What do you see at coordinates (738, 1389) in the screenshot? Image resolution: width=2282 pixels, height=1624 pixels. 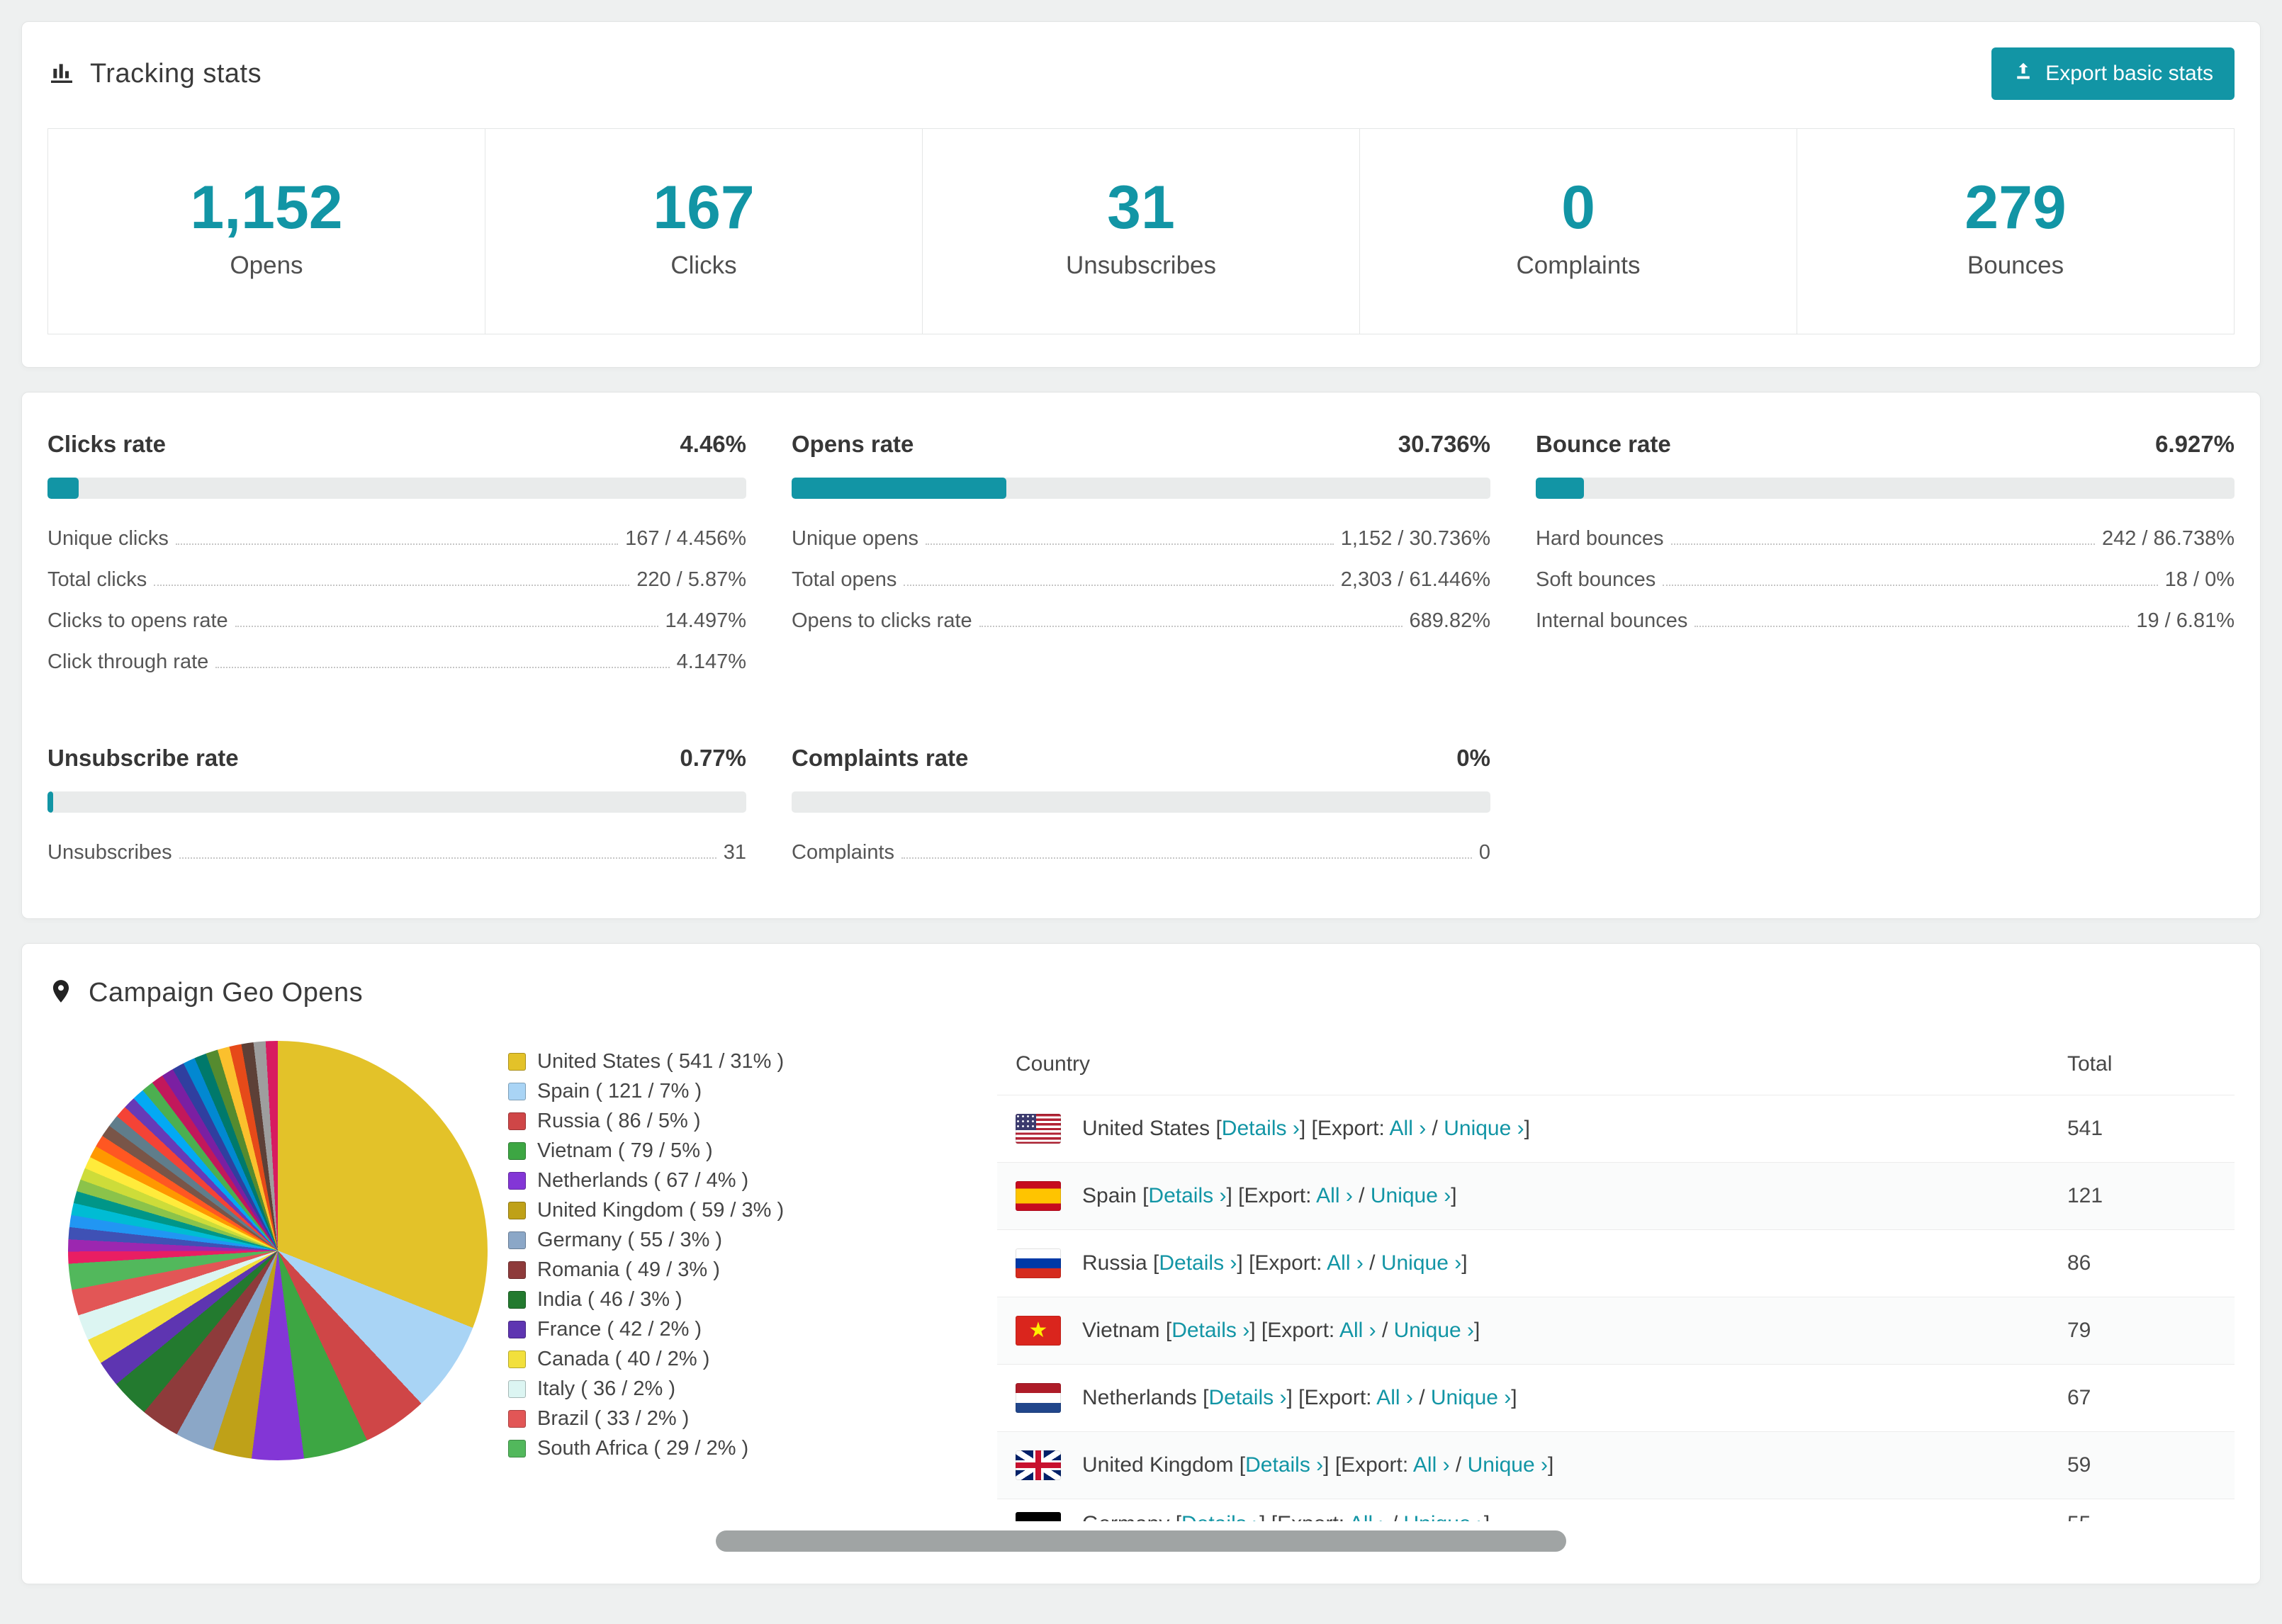 I see `legend-item: Italy ( 36 / 2% )` at bounding box center [738, 1389].